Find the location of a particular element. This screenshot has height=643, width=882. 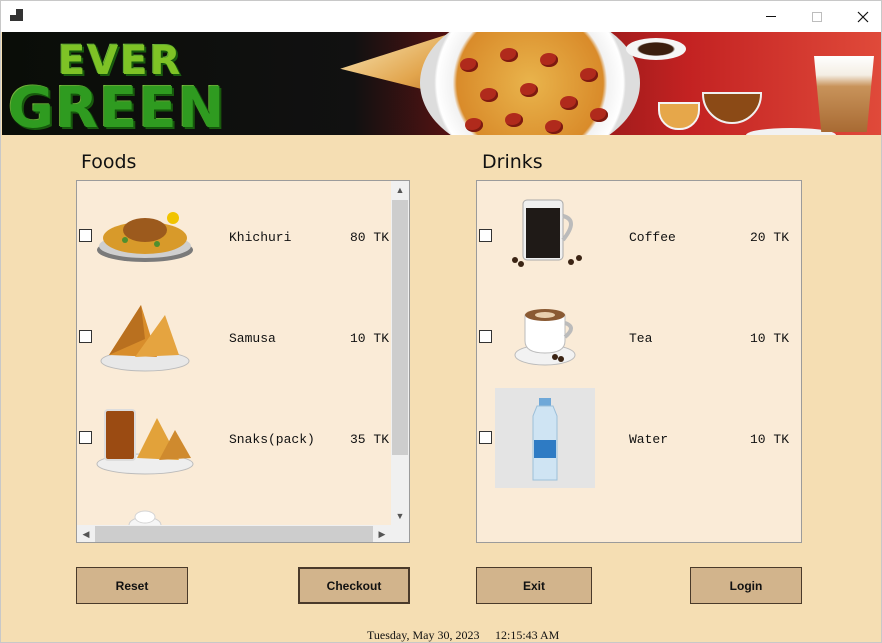

drink-item-tea: Tea 10 TK is located at coordinates (635, 334).